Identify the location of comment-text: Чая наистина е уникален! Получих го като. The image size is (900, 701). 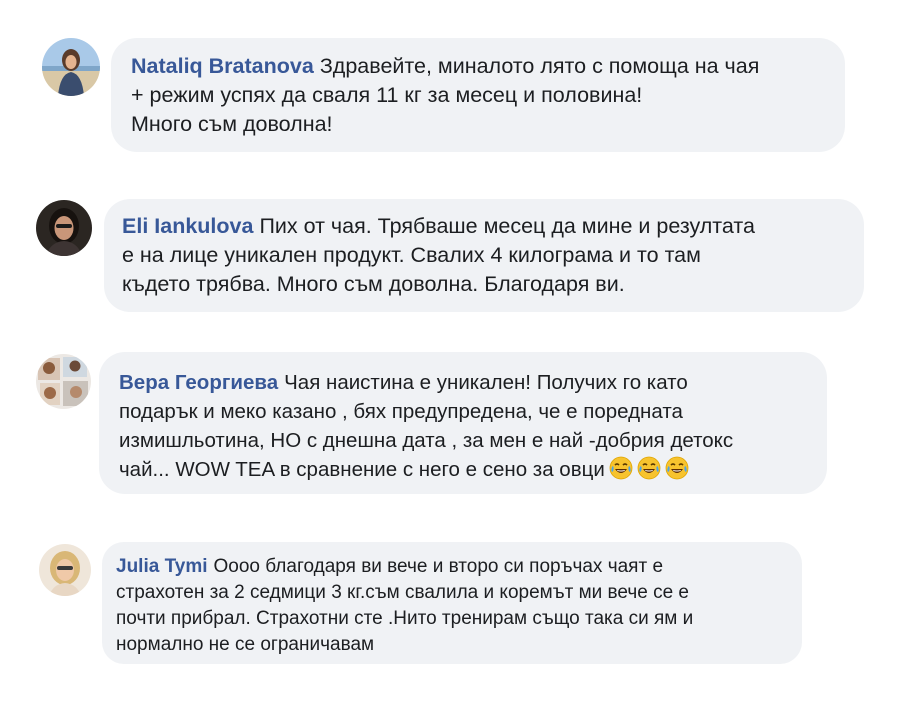
(486, 382).